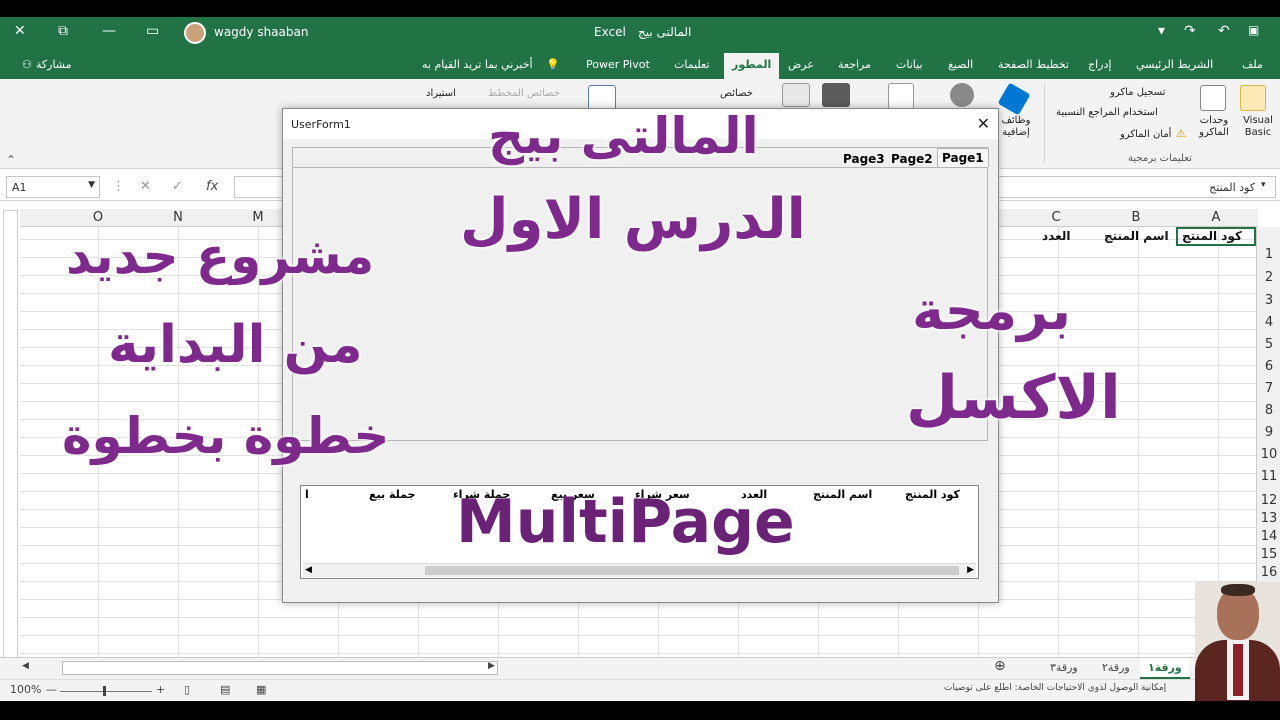 The width and height of the screenshot is (1280, 720). What do you see at coordinates (1252, 64) in the screenshot?
I see `tab-file: ملف` at bounding box center [1252, 64].